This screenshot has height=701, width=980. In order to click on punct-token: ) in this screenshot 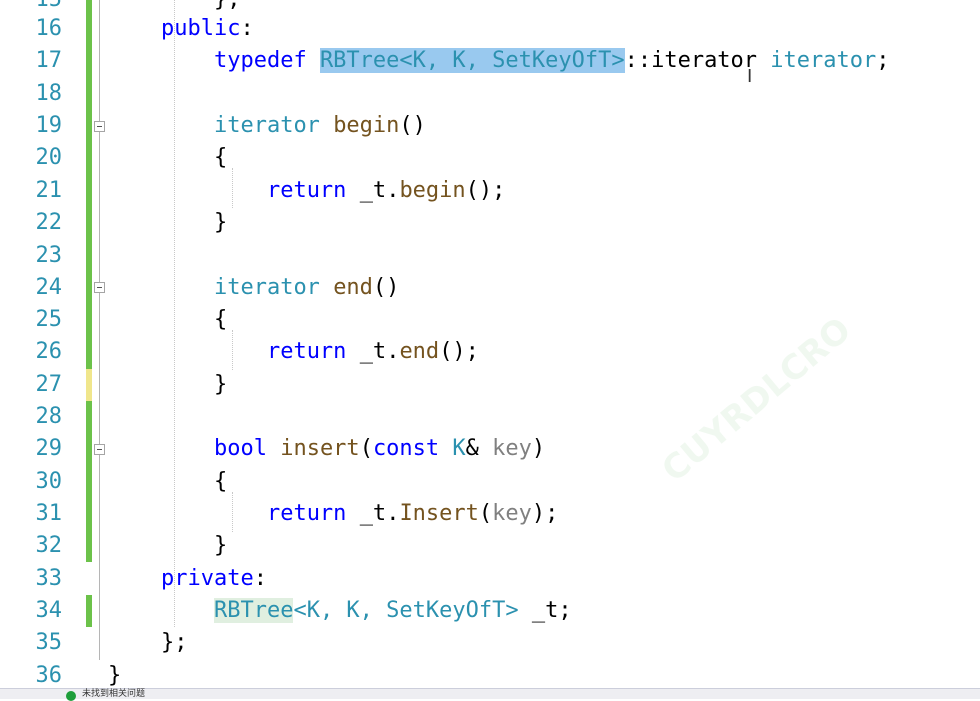, I will do `click(538, 448)`.